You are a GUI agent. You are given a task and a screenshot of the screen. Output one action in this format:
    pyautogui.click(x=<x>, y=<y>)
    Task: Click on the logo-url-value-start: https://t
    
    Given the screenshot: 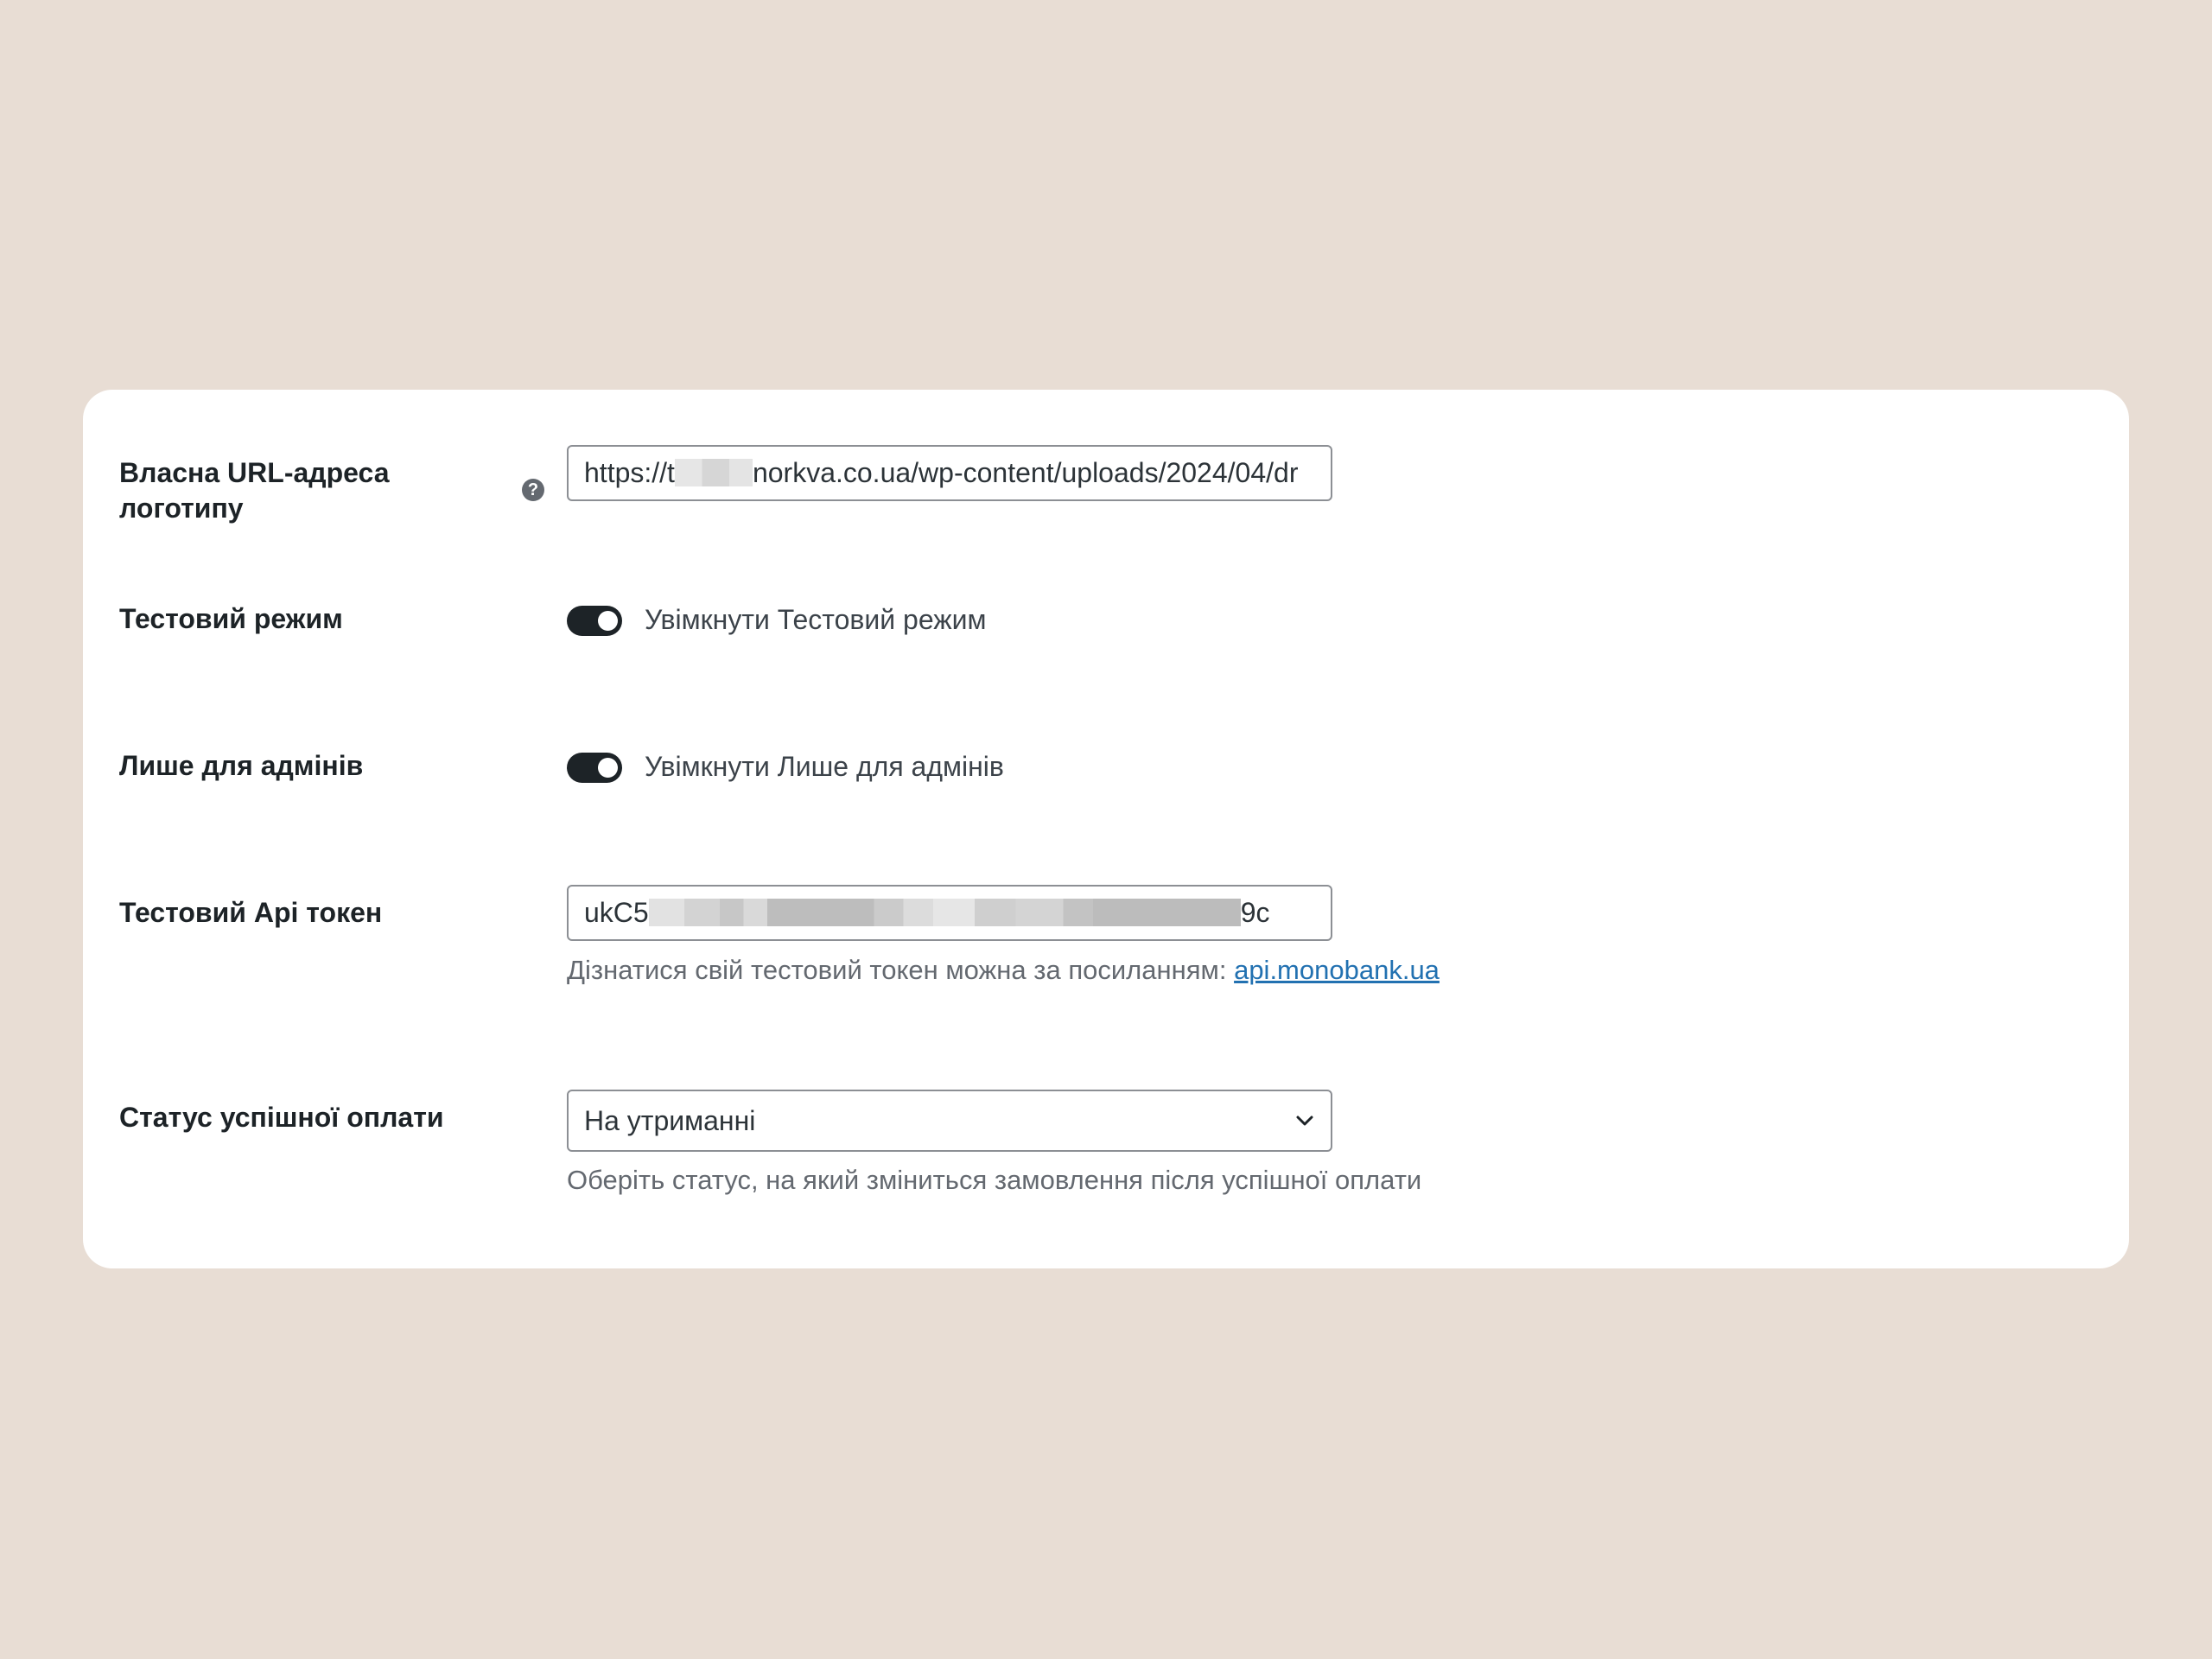 What is the action you would take?
    pyautogui.click(x=629, y=473)
    